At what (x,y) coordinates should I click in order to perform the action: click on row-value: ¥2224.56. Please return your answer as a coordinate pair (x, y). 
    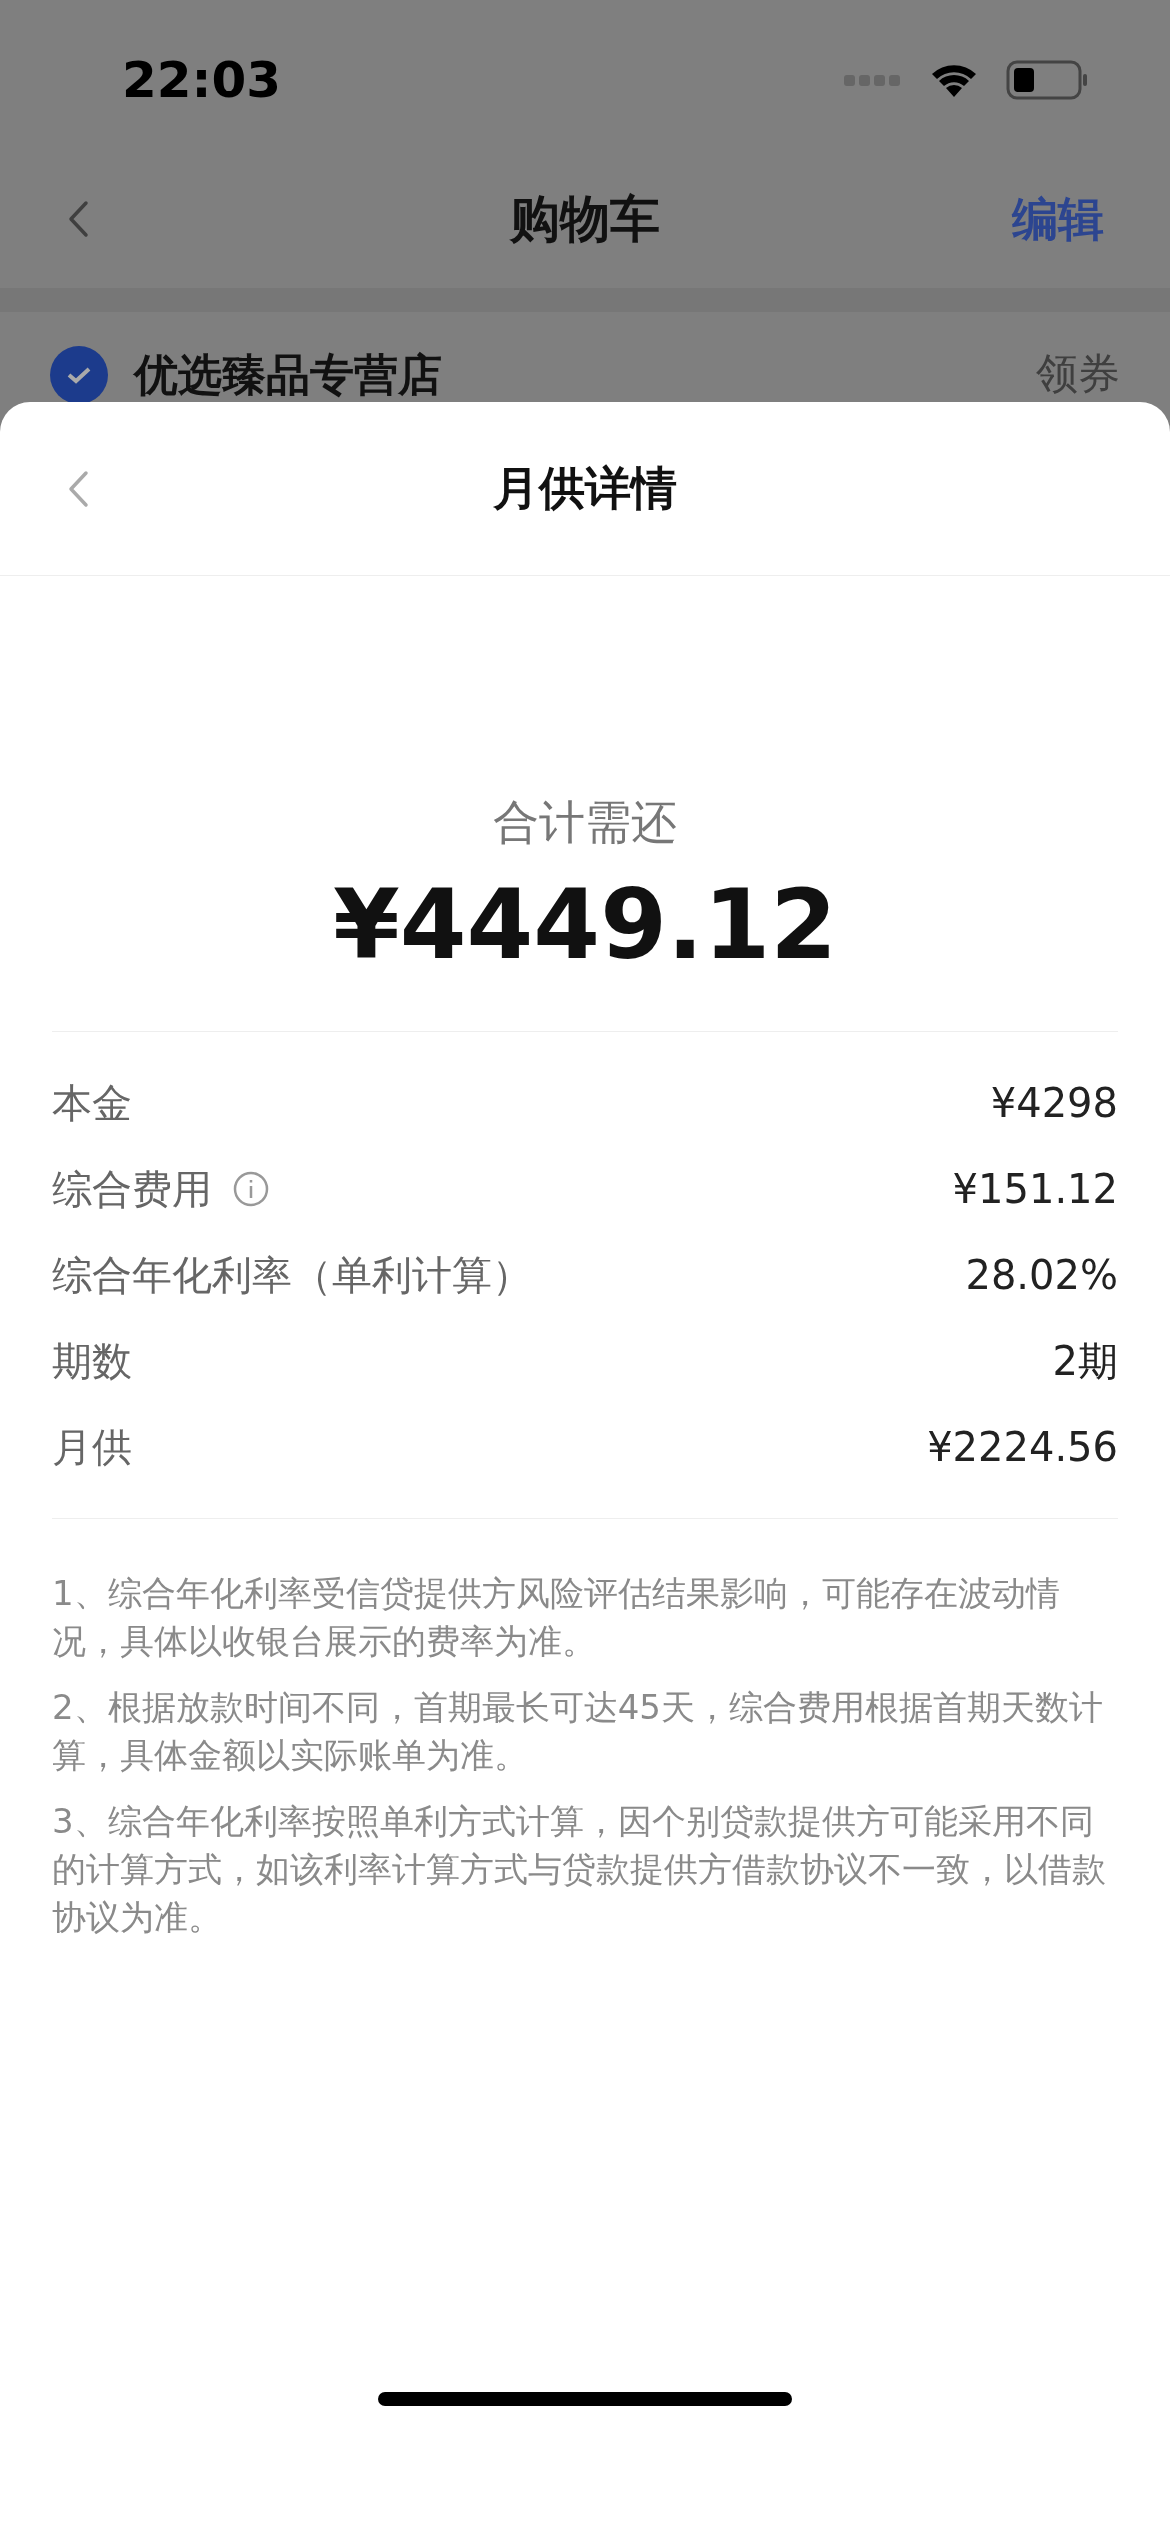
    Looking at the image, I should click on (1022, 1447).